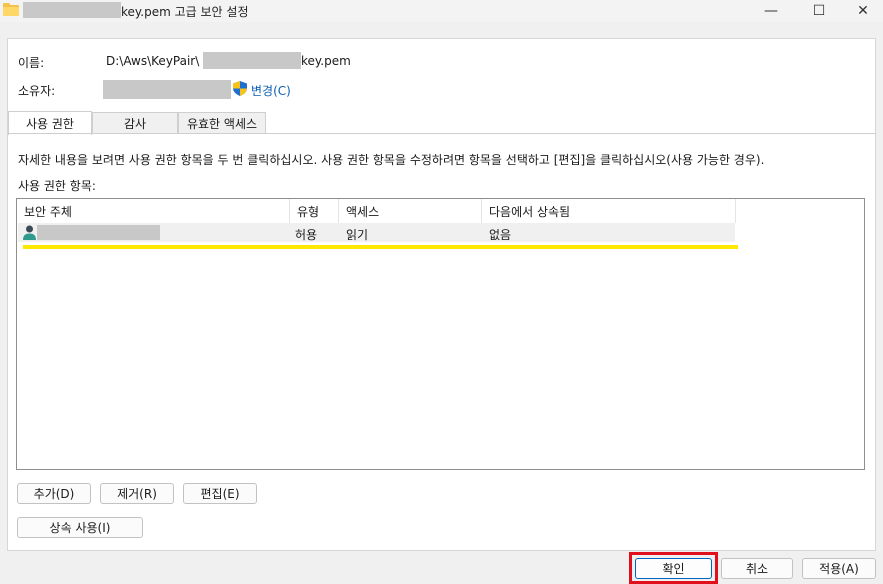 Image resolution: width=883 pixels, height=584 pixels. What do you see at coordinates (271, 90) in the screenshot?
I see `change-owner-link: 변경(C)` at bounding box center [271, 90].